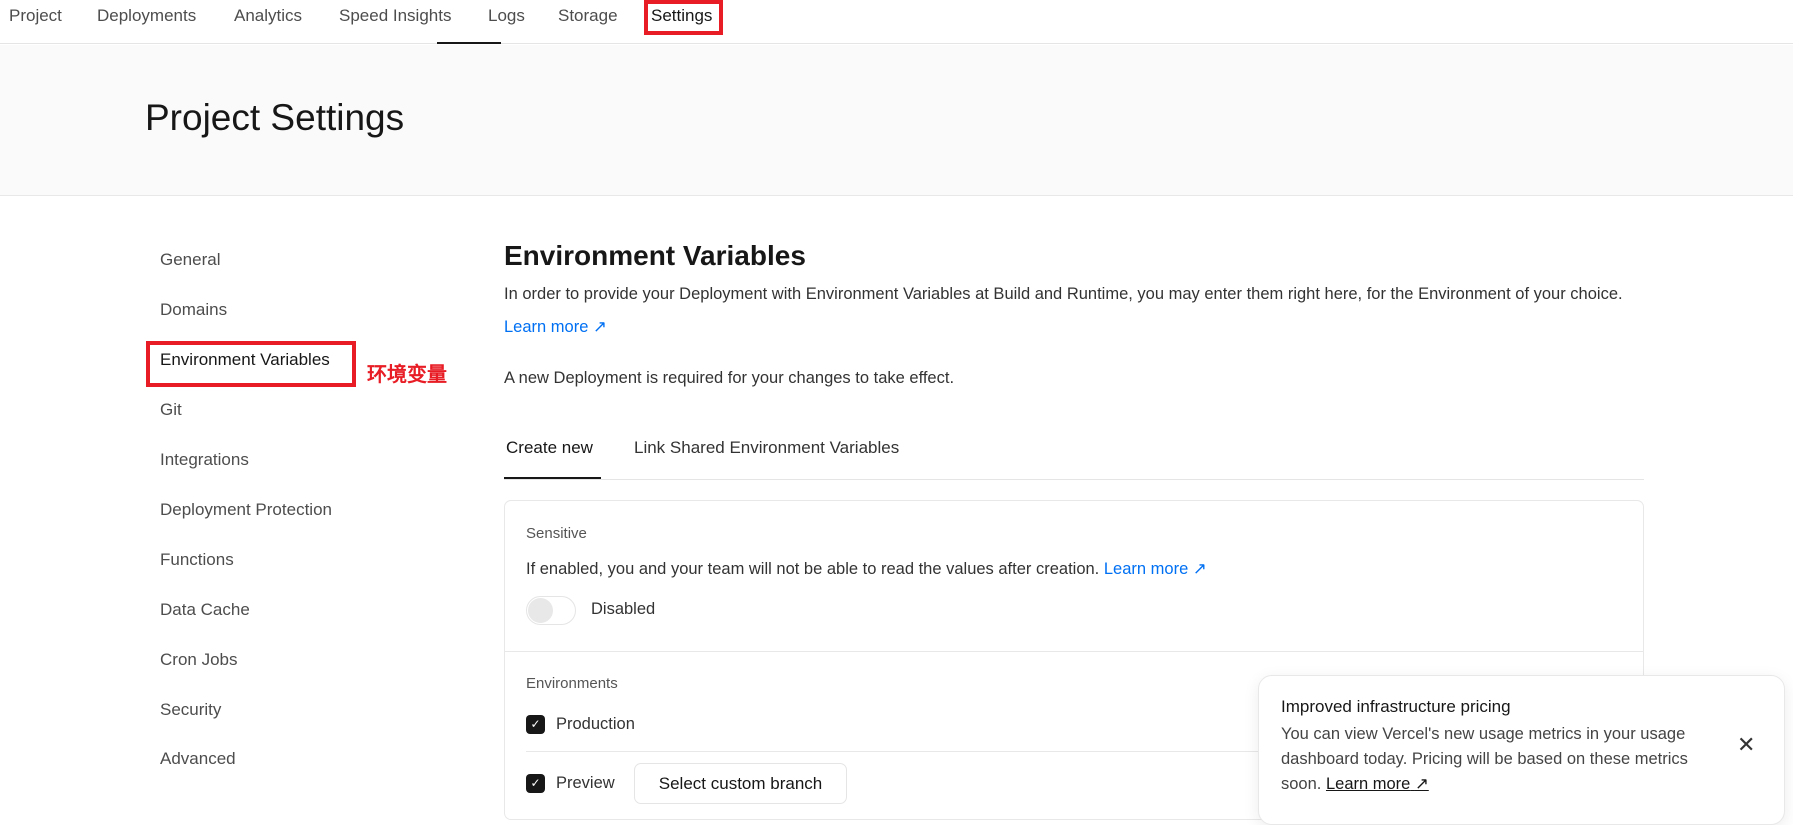 This screenshot has height=825, width=1793. What do you see at coordinates (171, 410) in the screenshot?
I see `sidebar-item-git: Git` at bounding box center [171, 410].